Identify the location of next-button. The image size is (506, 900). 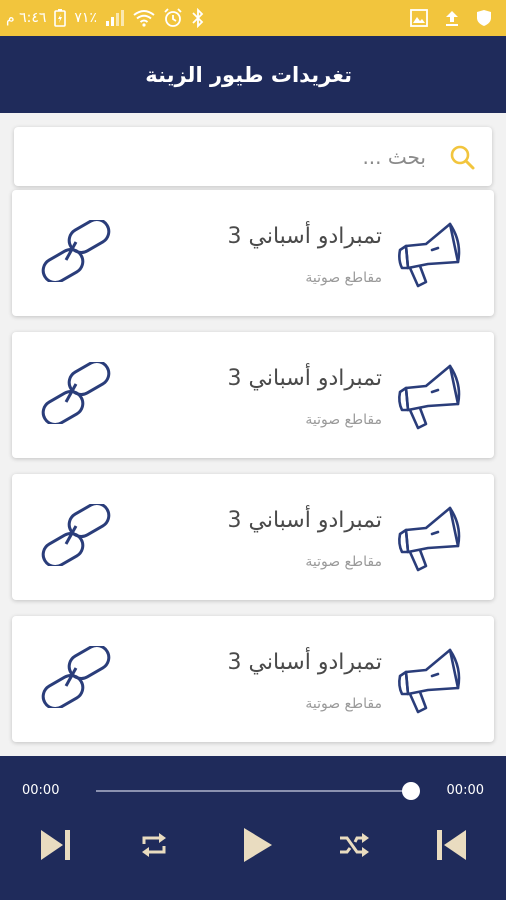
(55, 845).